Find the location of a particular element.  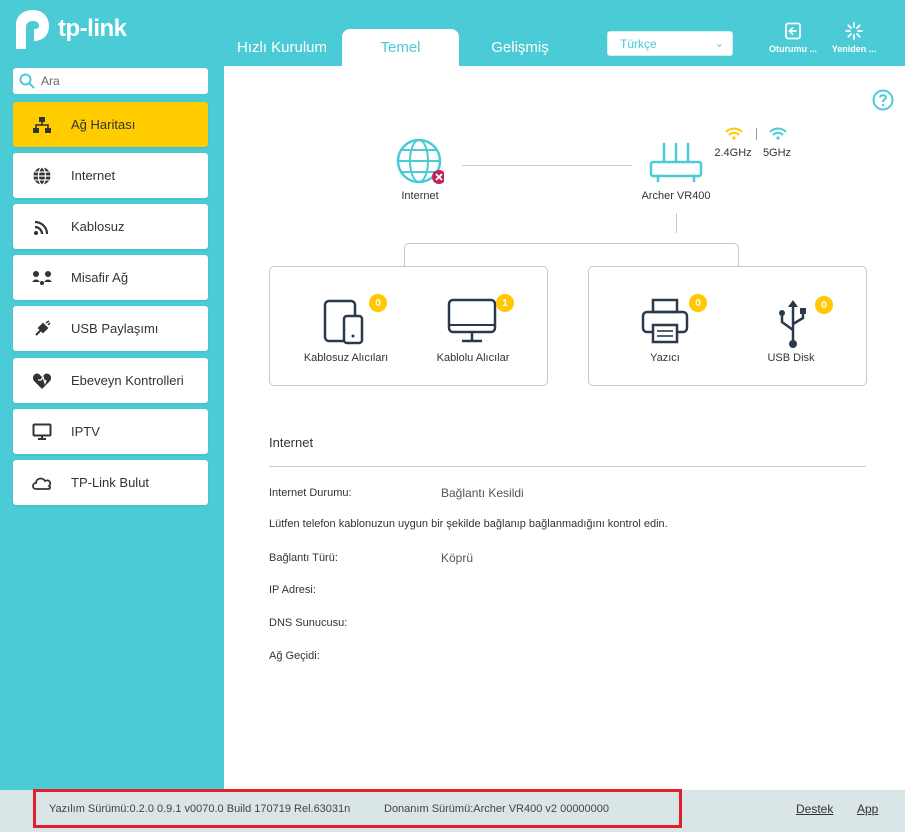

reboot-icon is located at coordinates (854, 31).